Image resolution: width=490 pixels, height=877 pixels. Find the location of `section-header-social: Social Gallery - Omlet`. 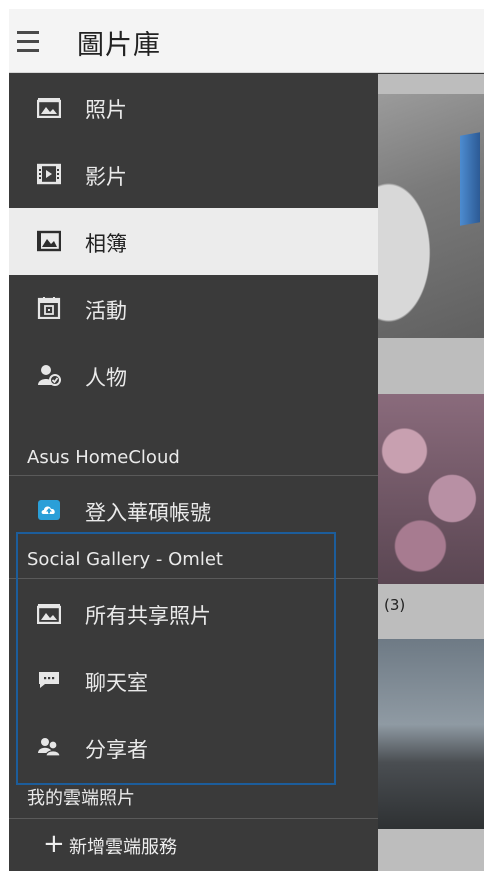

section-header-social: Social Gallery - Omlet is located at coordinates (125, 559).